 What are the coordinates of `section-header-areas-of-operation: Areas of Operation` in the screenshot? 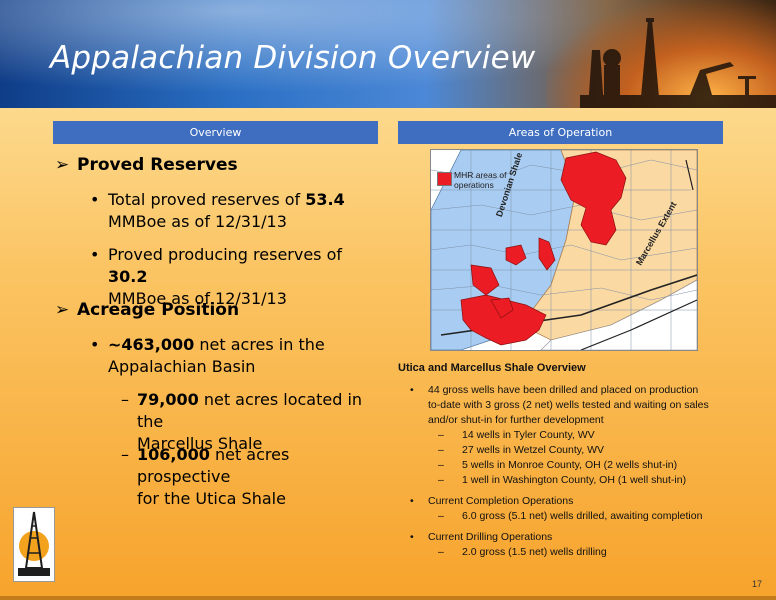 It's located at (560, 132).